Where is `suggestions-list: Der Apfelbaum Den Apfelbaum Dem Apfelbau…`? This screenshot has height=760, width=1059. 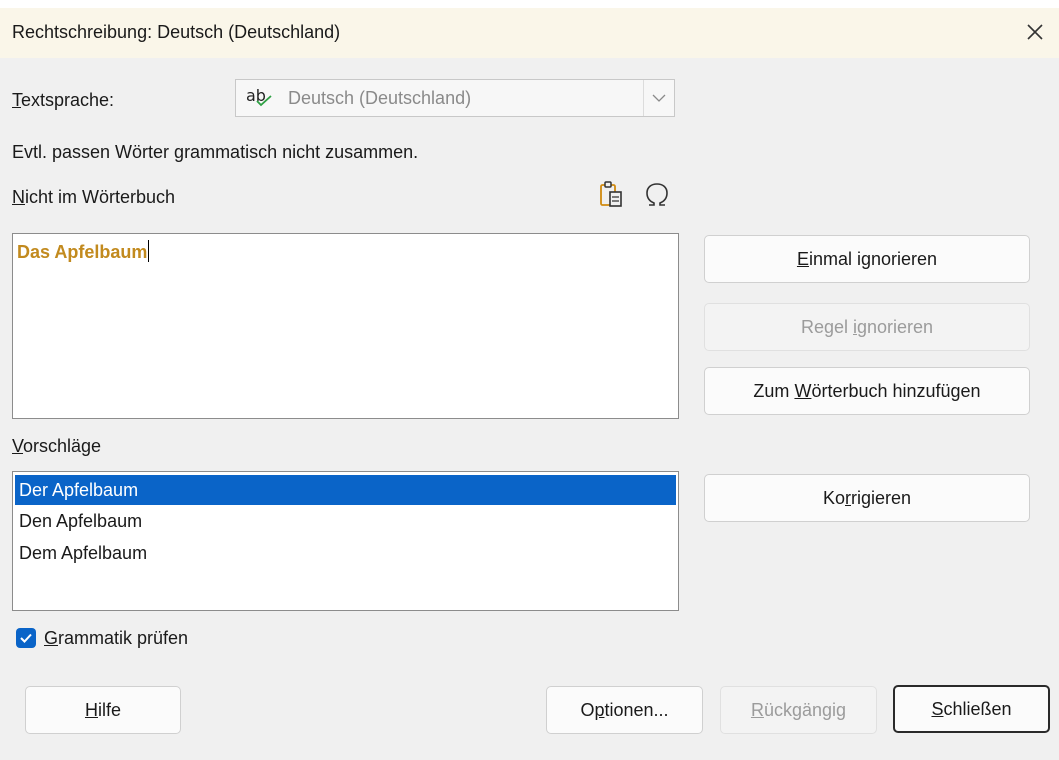
suggestions-list: Der Apfelbaum Den Apfelbaum Dem Apfelbau… is located at coordinates (345, 541).